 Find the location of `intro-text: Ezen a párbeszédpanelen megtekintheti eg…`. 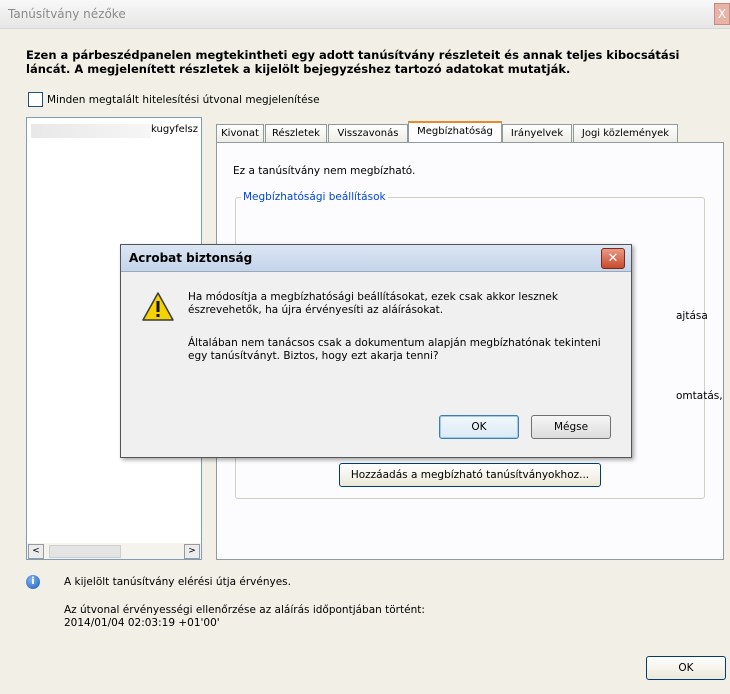

intro-text: Ezen a párbeszédpanelen megtekintheti eg… is located at coordinates (353, 62).